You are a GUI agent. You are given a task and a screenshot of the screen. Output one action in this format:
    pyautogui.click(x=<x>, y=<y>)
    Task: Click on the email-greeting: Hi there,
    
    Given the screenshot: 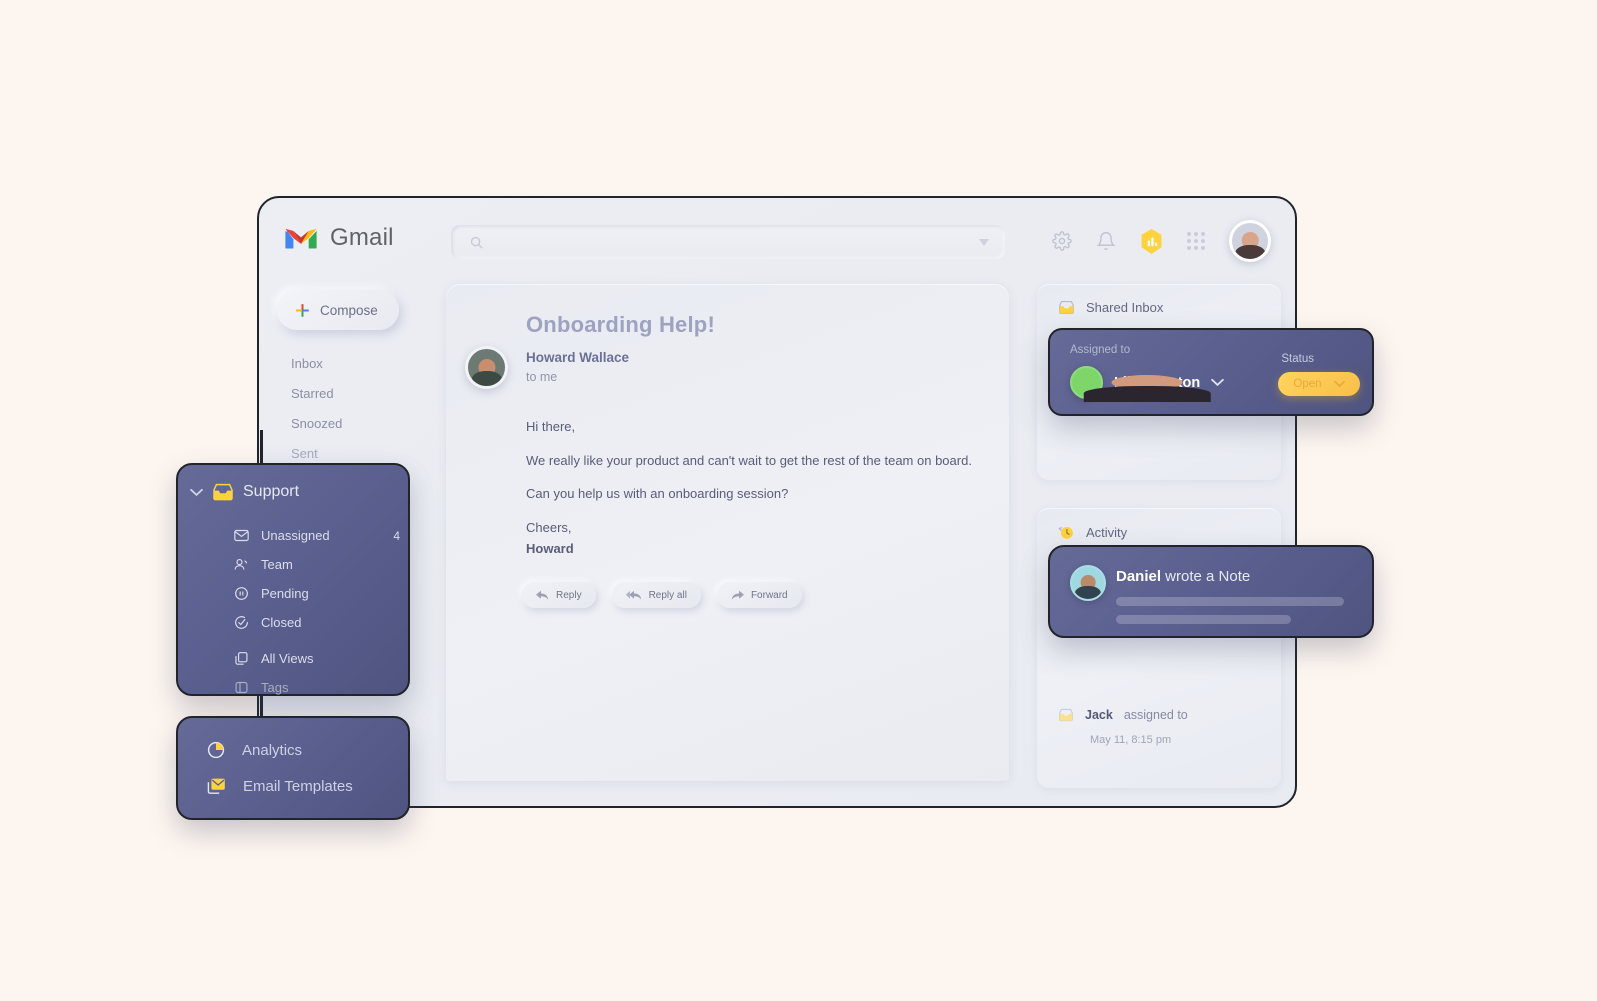 What is the action you would take?
    pyautogui.click(x=551, y=426)
    